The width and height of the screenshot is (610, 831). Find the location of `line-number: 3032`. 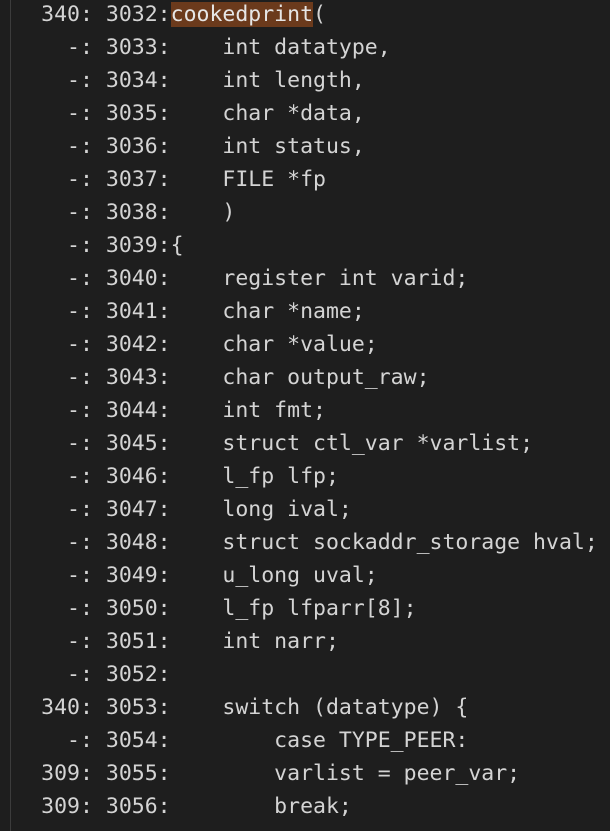

line-number: 3032 is located at coordinates (131, 14).